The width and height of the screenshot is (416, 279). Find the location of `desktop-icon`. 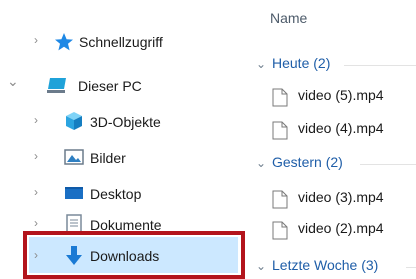

desktop-icon is located at coordinates (74, 193).